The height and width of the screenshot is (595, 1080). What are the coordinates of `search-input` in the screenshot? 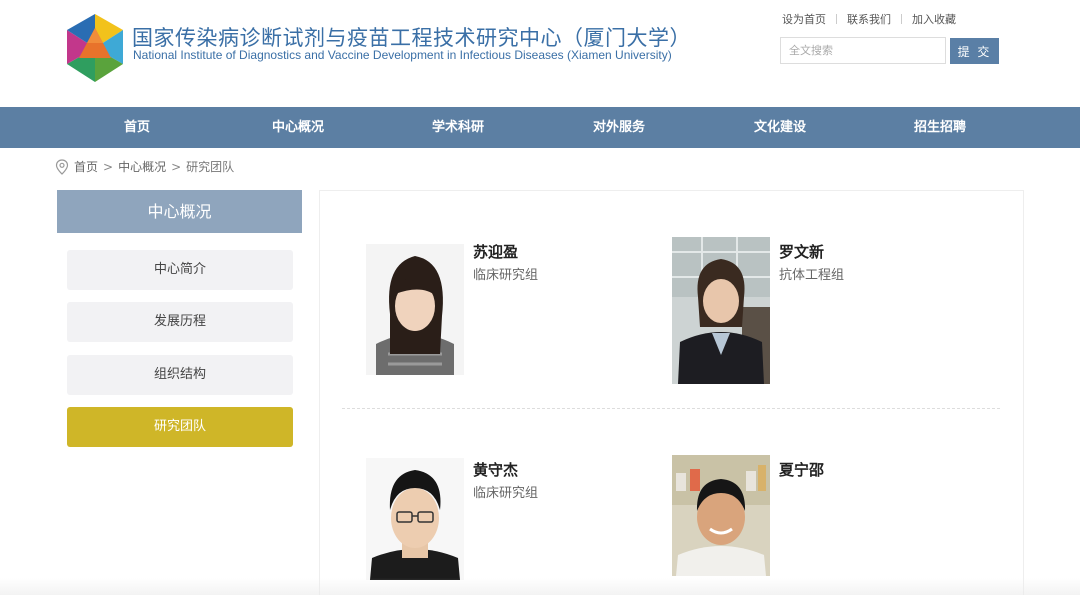 It's located at (863, 50).